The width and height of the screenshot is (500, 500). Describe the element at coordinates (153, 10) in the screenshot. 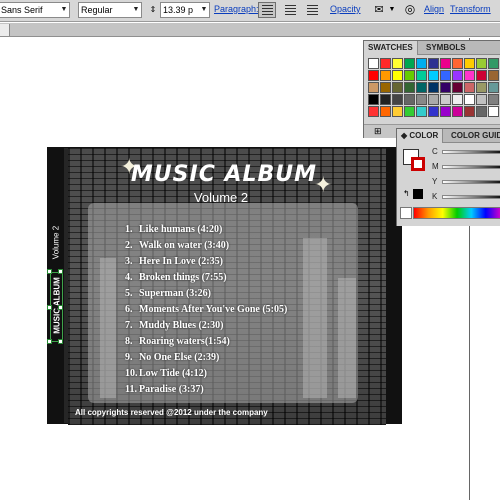

I see `stepper-icon: ⇕` at that location.